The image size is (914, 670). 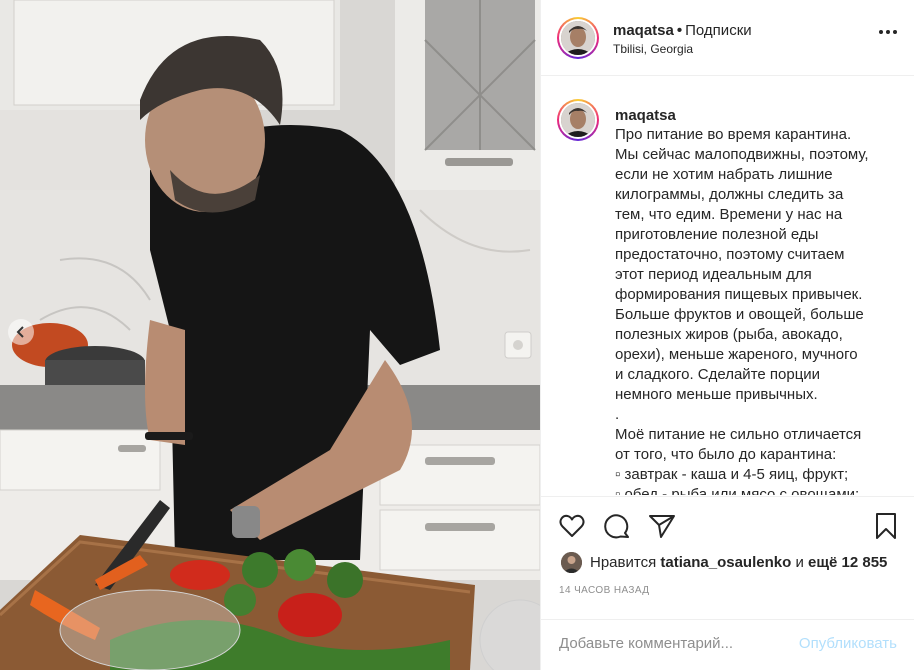 What do you see at coordinates (733, 134) in the screenshot?
I see `caption-line: Про питание во время карантина.` at bounding box center [733, 134].